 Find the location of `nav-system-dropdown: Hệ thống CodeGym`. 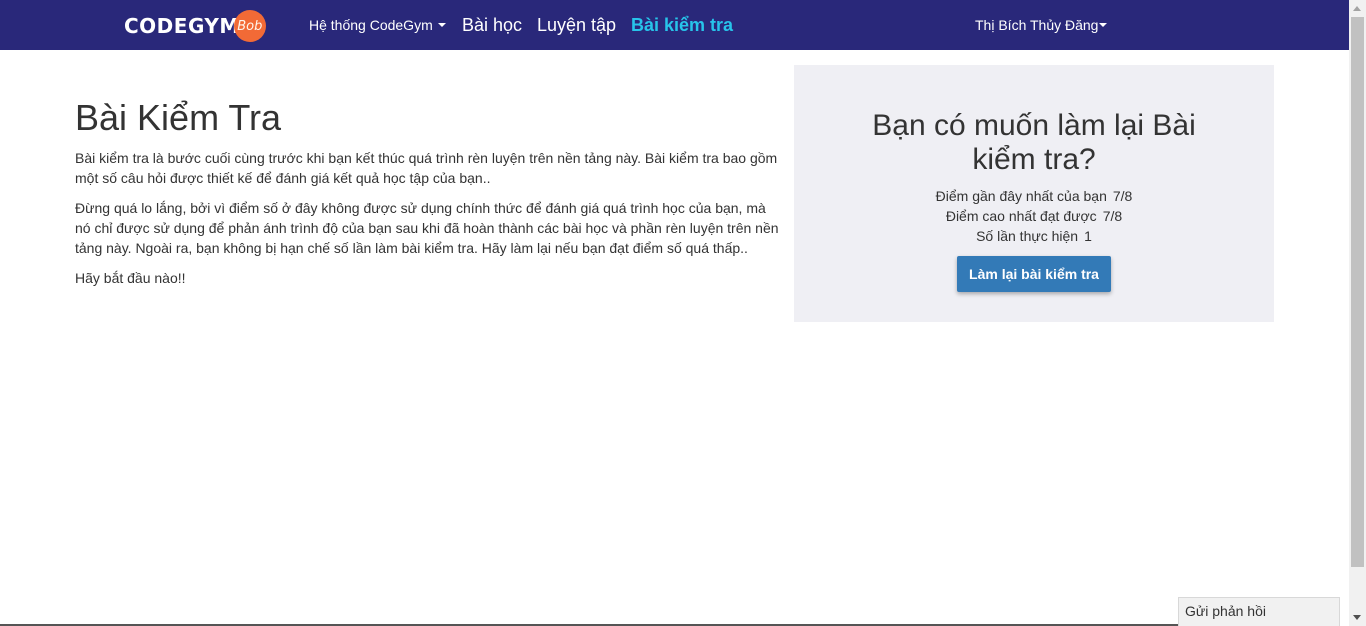

nav-system-dropdown: Hệ thống CodeGym is located at coordinates (377, 25).